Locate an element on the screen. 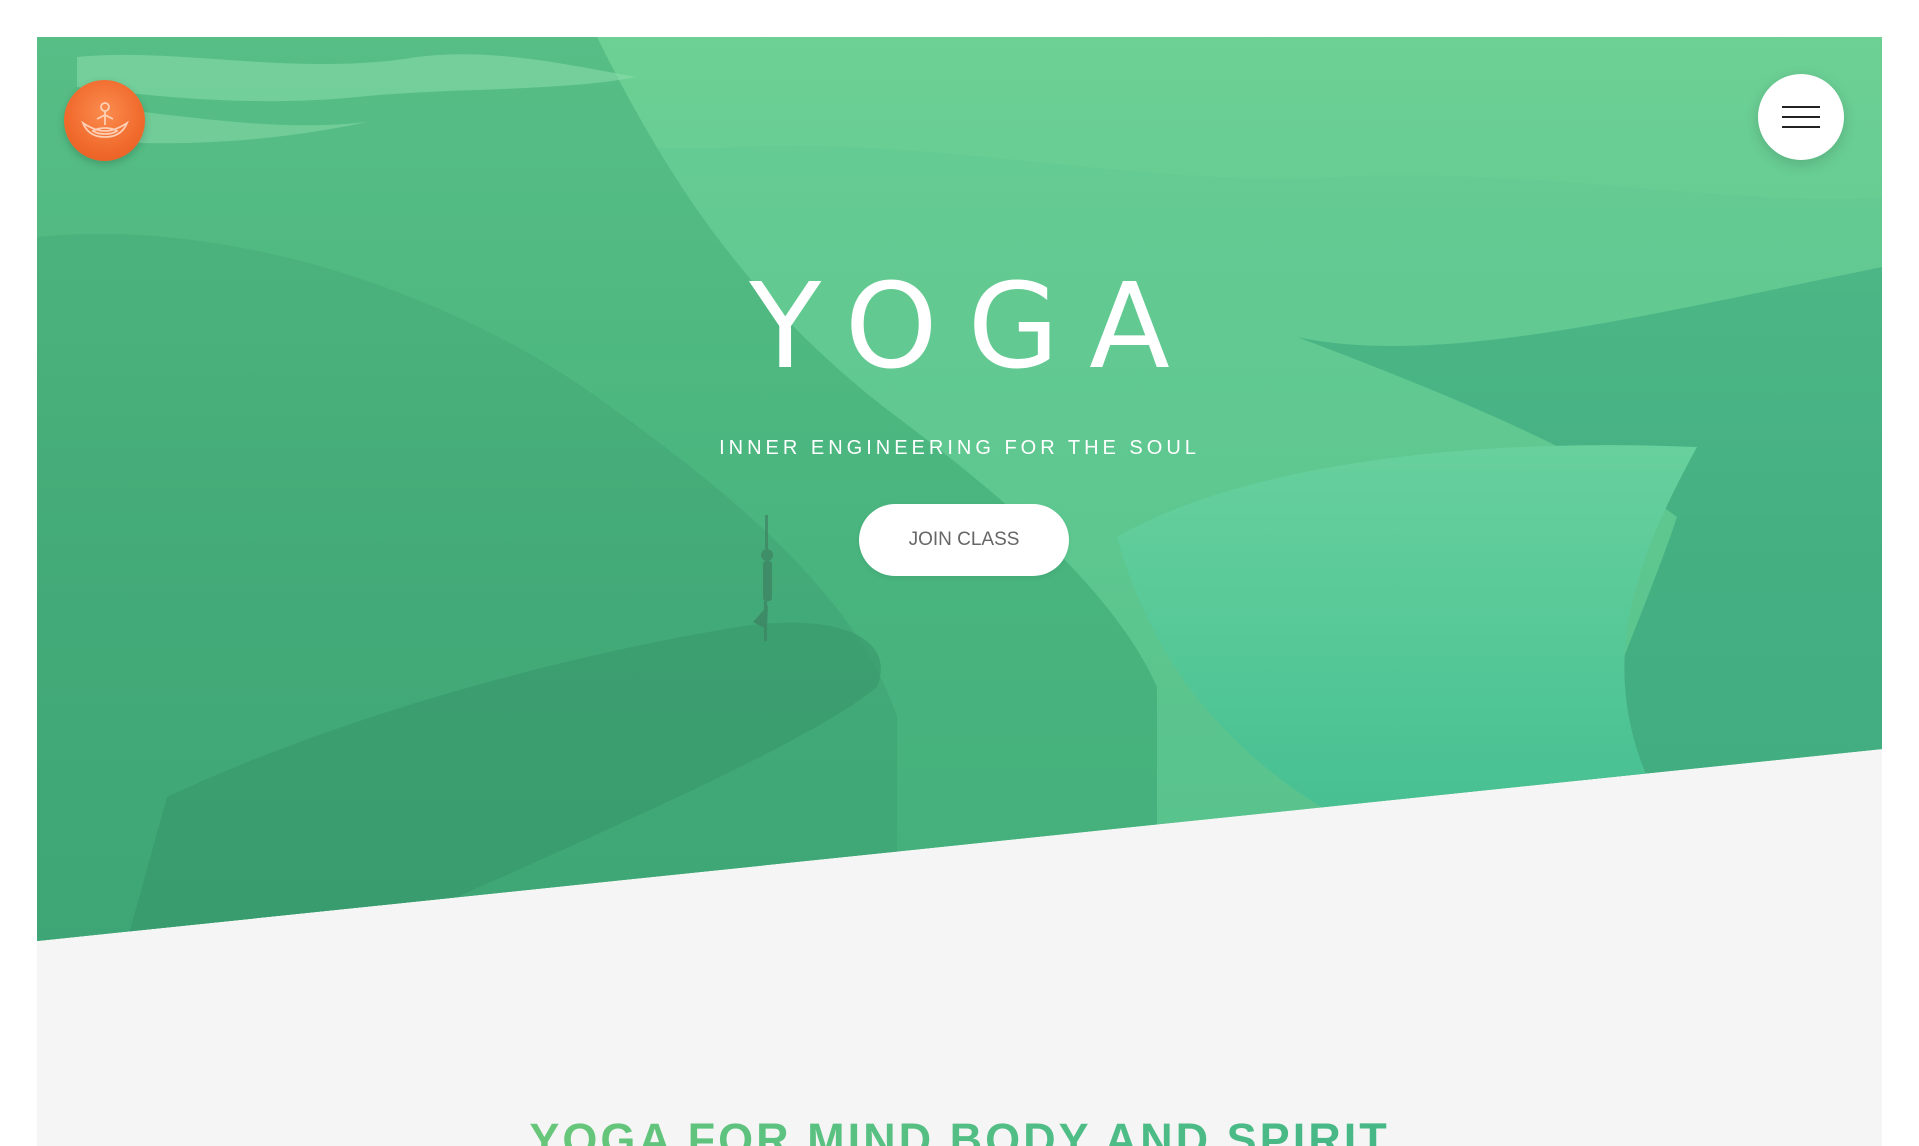 The image size is (1919, 1146). join-class-button: JOIN CLASS is located at coordinates (964, 540).